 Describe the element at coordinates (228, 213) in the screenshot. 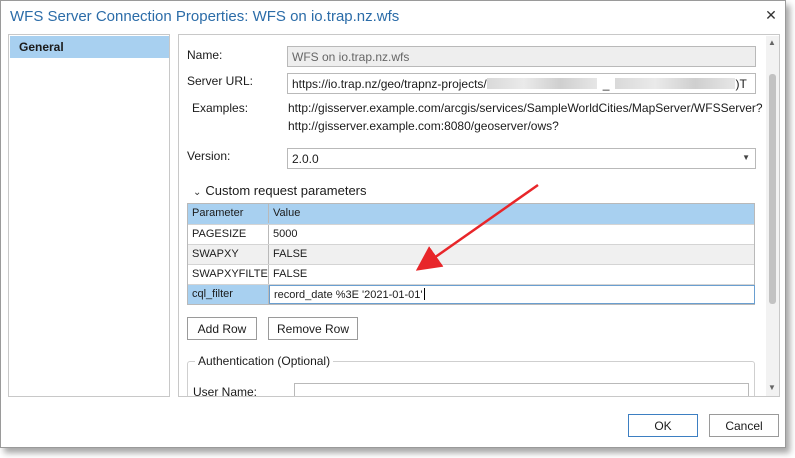

I see `column-header-parameter: Parameter` at that location.